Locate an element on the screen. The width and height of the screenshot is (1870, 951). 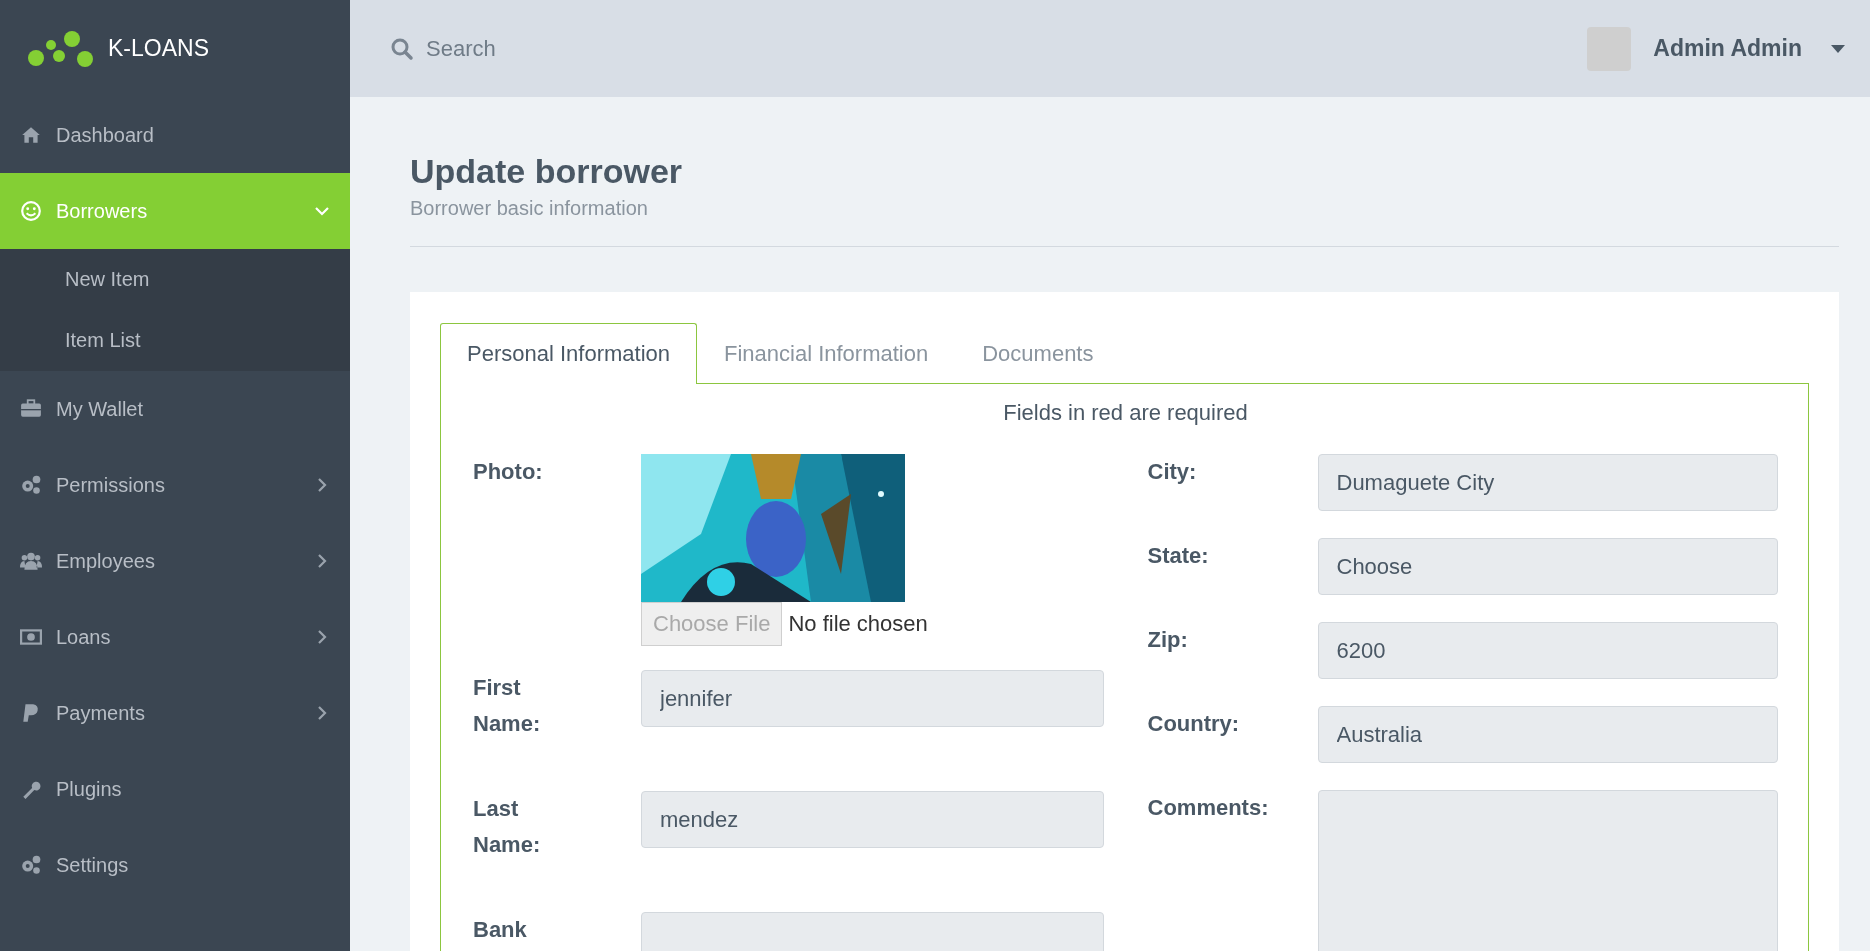
tab: Financial Information is located at coordinates (826, 353).